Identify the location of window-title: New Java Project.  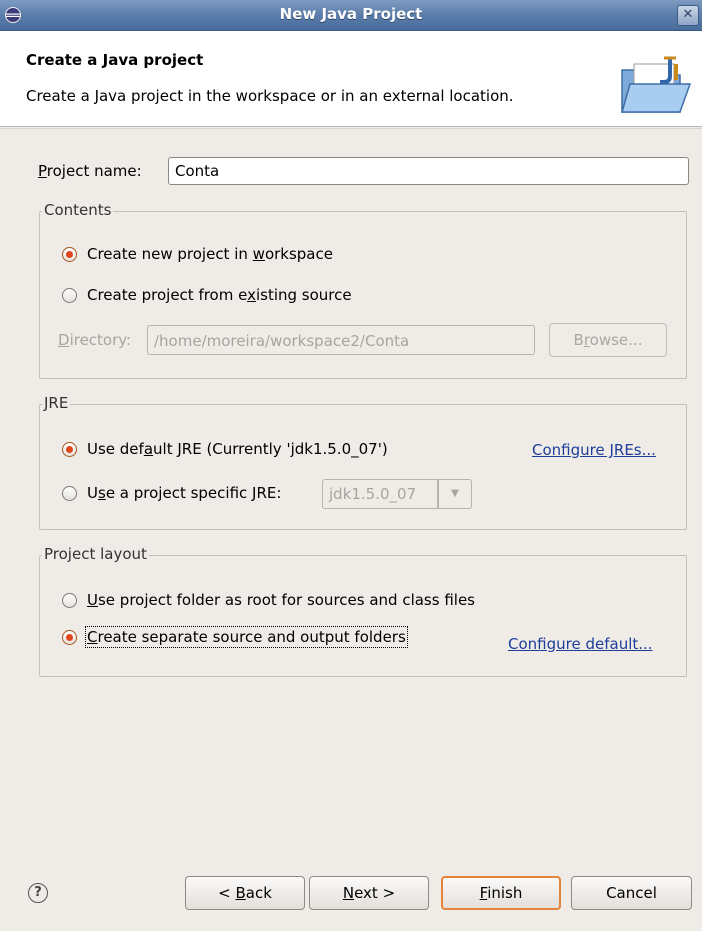
(351, 14).